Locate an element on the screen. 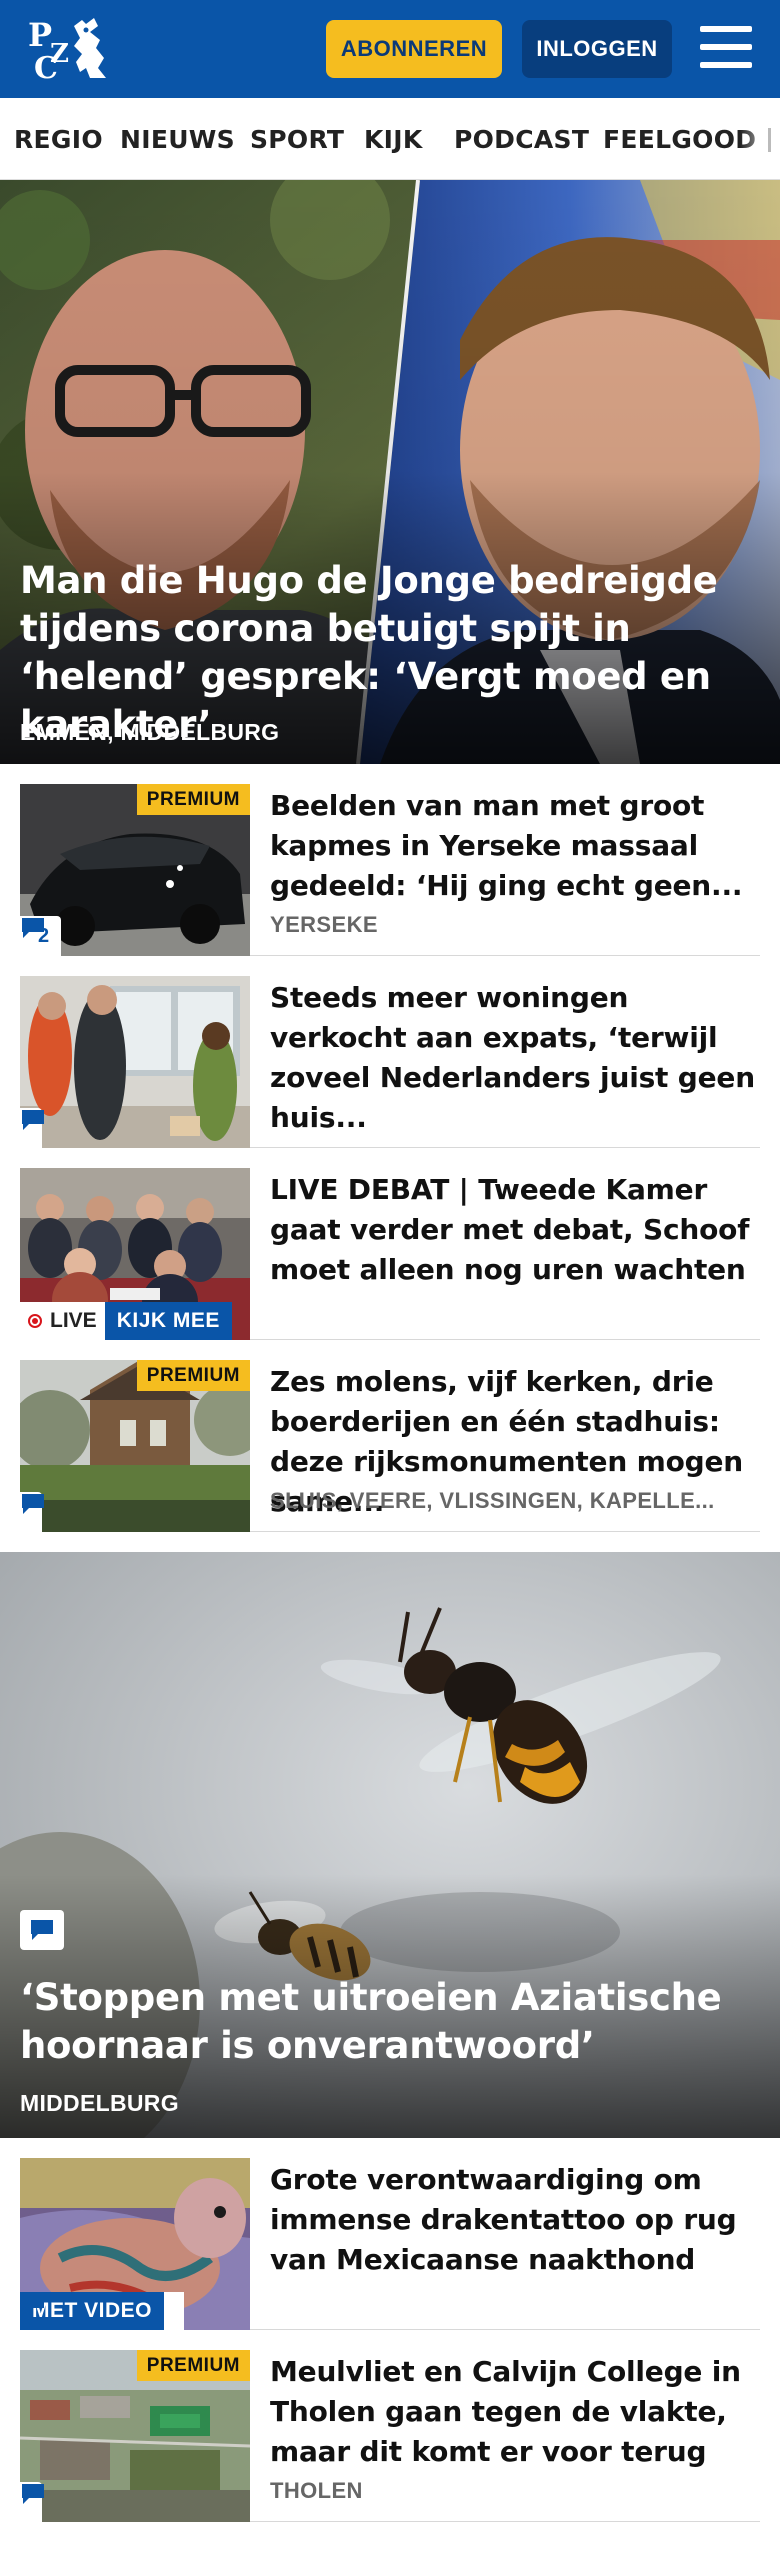 The image size is (780, 2560). pzc-logo: P C Z is located at coordinates (69, 50).